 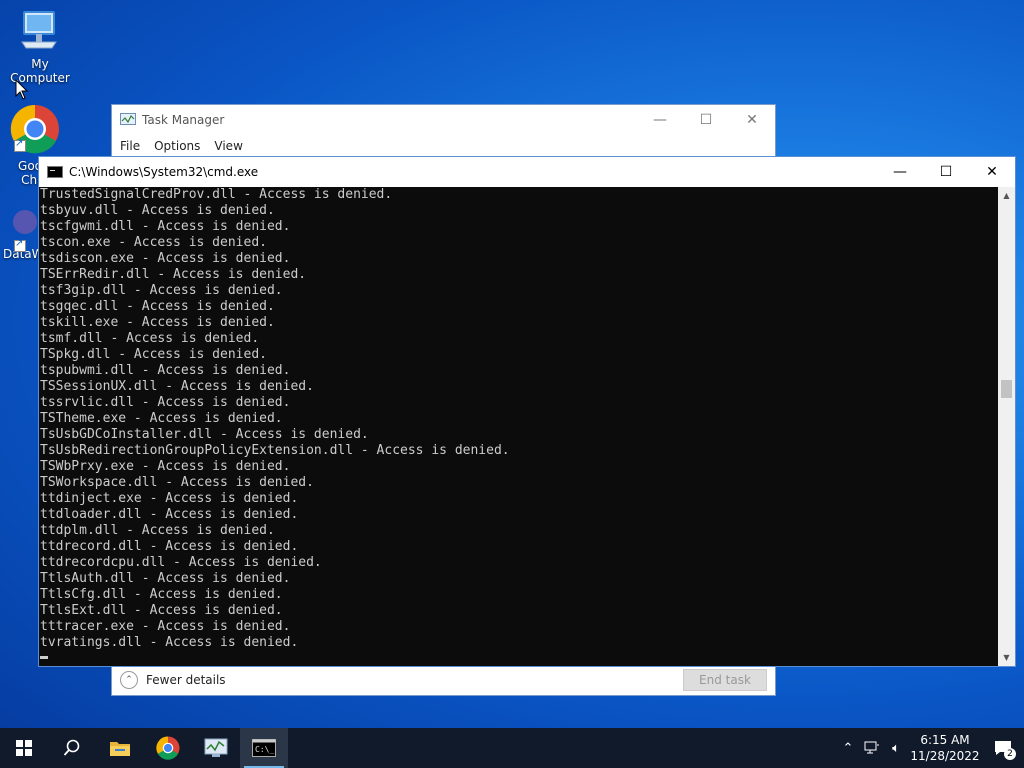 I want to click on clock: 6:15 AM 11/28/2022, so click(x=945, y=748).